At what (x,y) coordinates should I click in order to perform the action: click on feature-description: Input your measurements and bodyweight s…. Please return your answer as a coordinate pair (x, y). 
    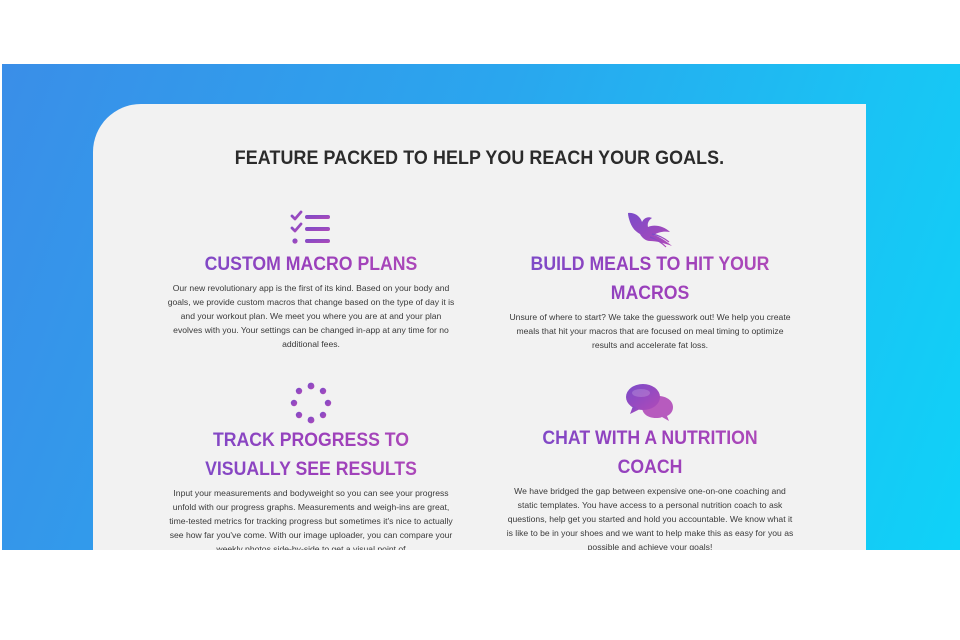
    Looking at the image, I should click on (311, 519).